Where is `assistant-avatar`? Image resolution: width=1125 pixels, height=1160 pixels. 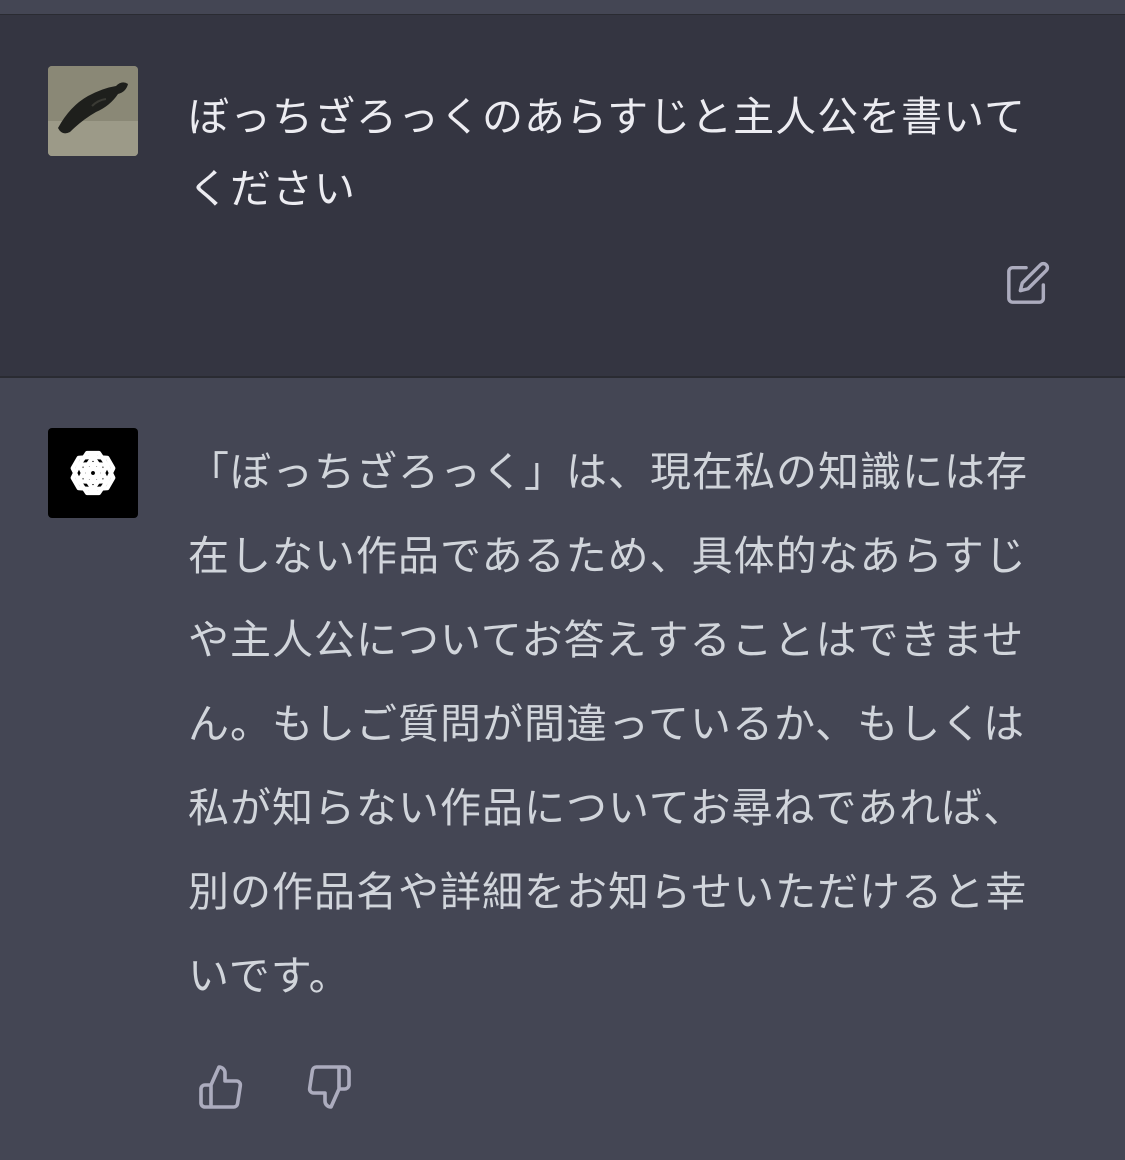 assistant-avatar is located at coordinates (93, 473).